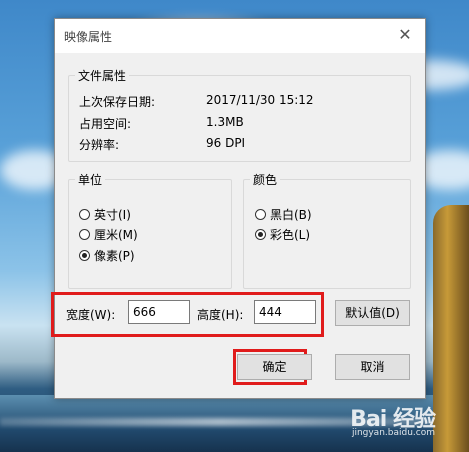 This screenshot has height=452, width=469. I want to click on unit-cm-radio: 厘米(M), so click(108, 234).